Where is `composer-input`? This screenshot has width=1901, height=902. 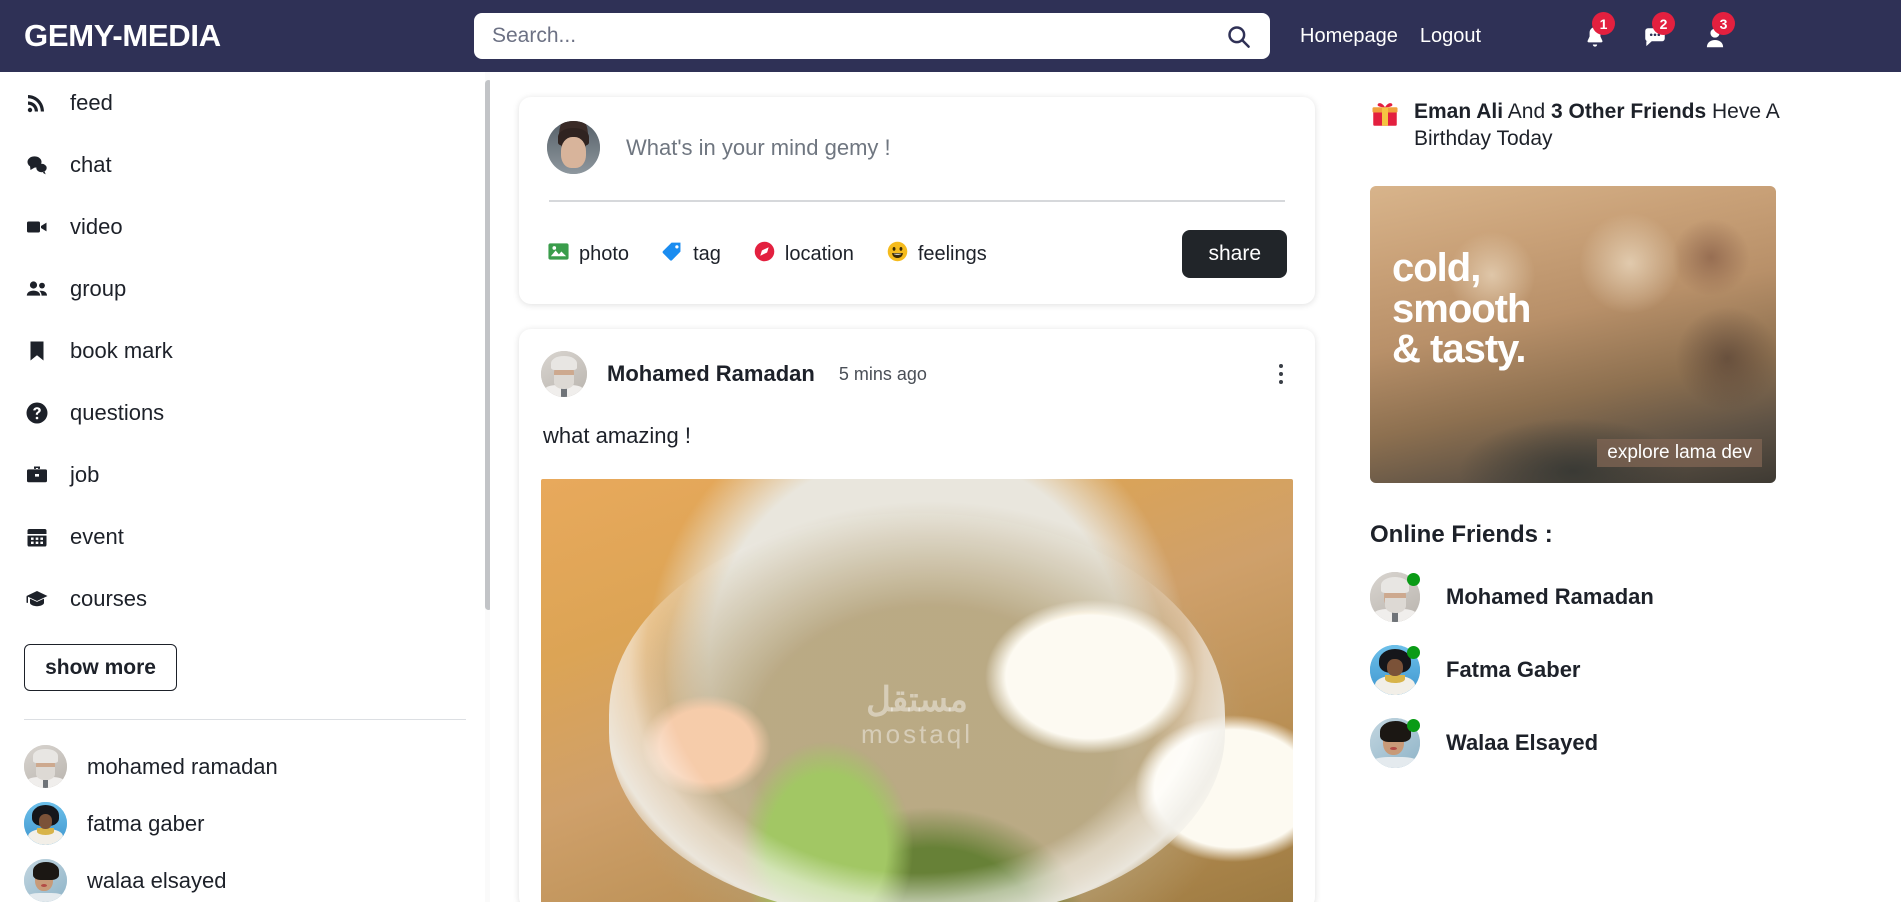
composer-input is located at coordinates (956, 147).